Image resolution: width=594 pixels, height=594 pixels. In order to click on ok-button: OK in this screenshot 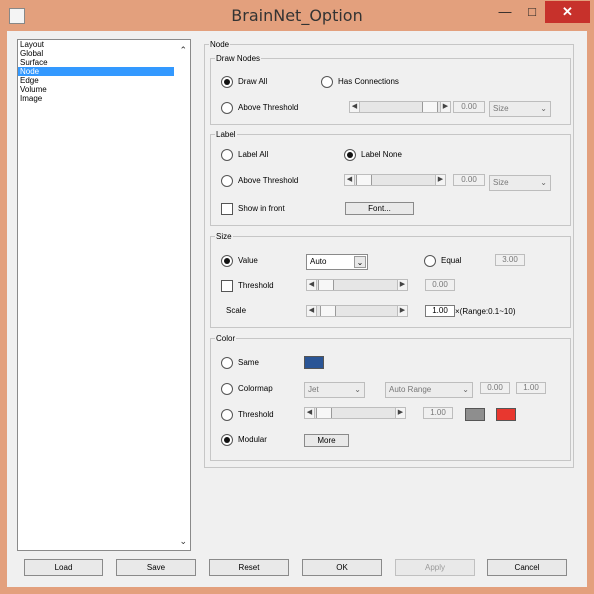, I will do `click(342, 567)`.